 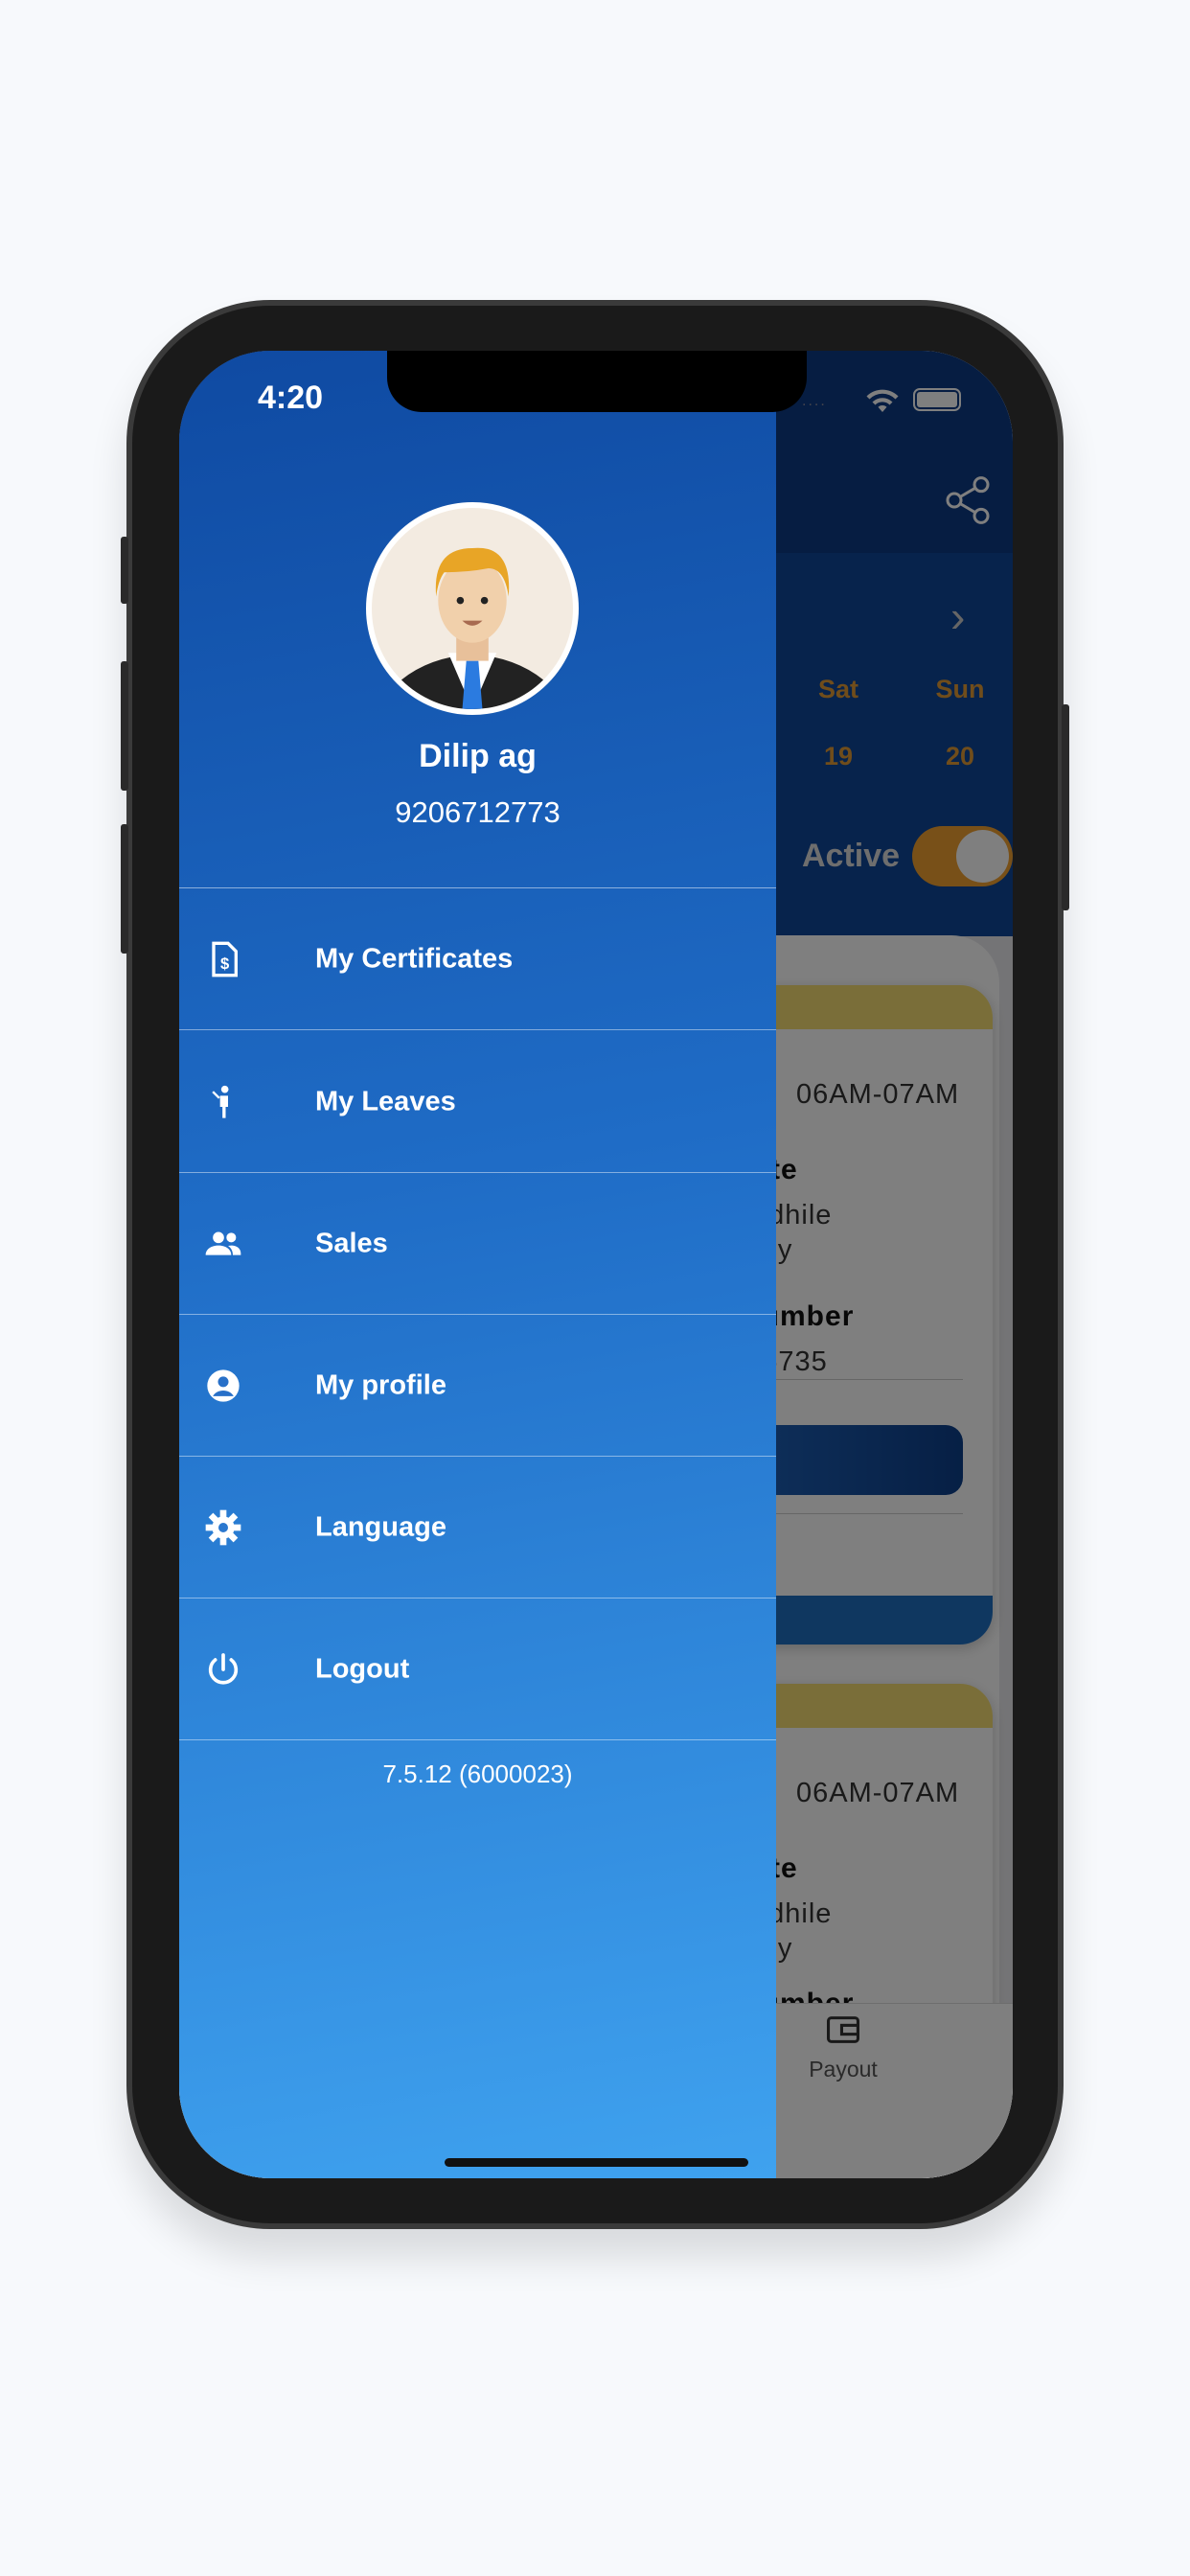 What do you see at coordinates (386, 1101) in the screenshot?
I see `menu-item-label: My Leaves` at bounding box center [386, 1101].